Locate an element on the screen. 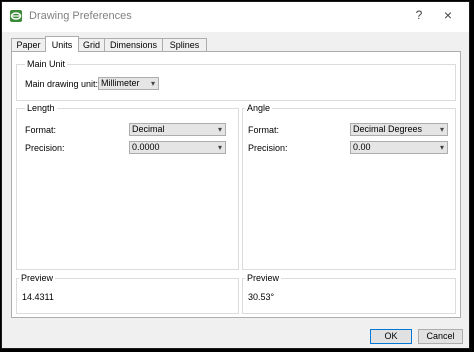  tab-paper: Paper is located at coordinates (28, 44).